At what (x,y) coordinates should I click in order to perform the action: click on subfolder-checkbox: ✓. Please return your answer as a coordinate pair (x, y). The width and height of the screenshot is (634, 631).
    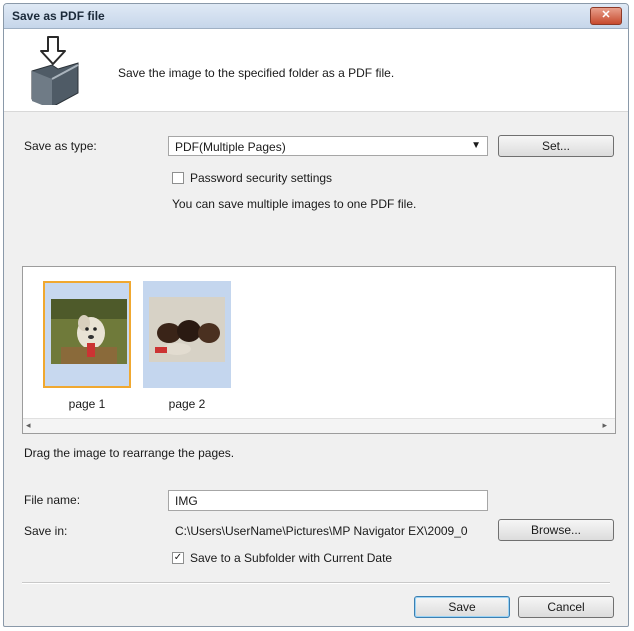
    Looking at the image, I should click on (178, 558).